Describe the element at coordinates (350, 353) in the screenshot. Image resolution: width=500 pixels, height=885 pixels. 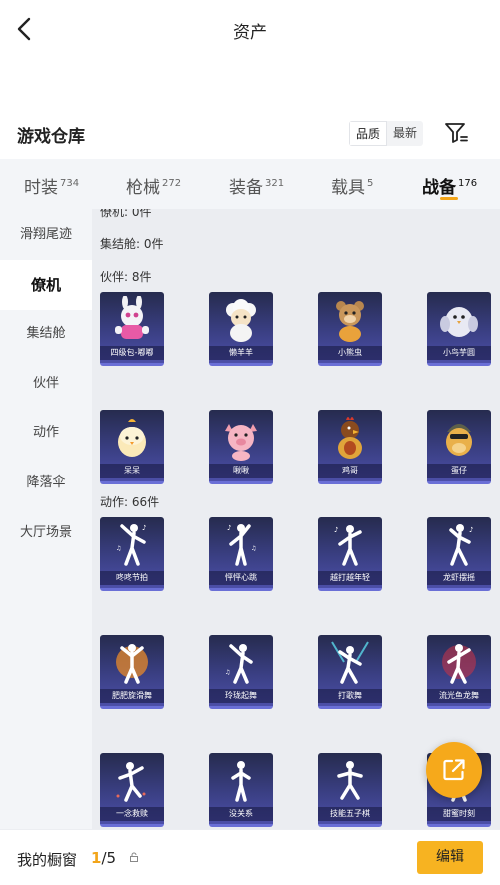
I see `partner-name: 小熊虫` at that location.